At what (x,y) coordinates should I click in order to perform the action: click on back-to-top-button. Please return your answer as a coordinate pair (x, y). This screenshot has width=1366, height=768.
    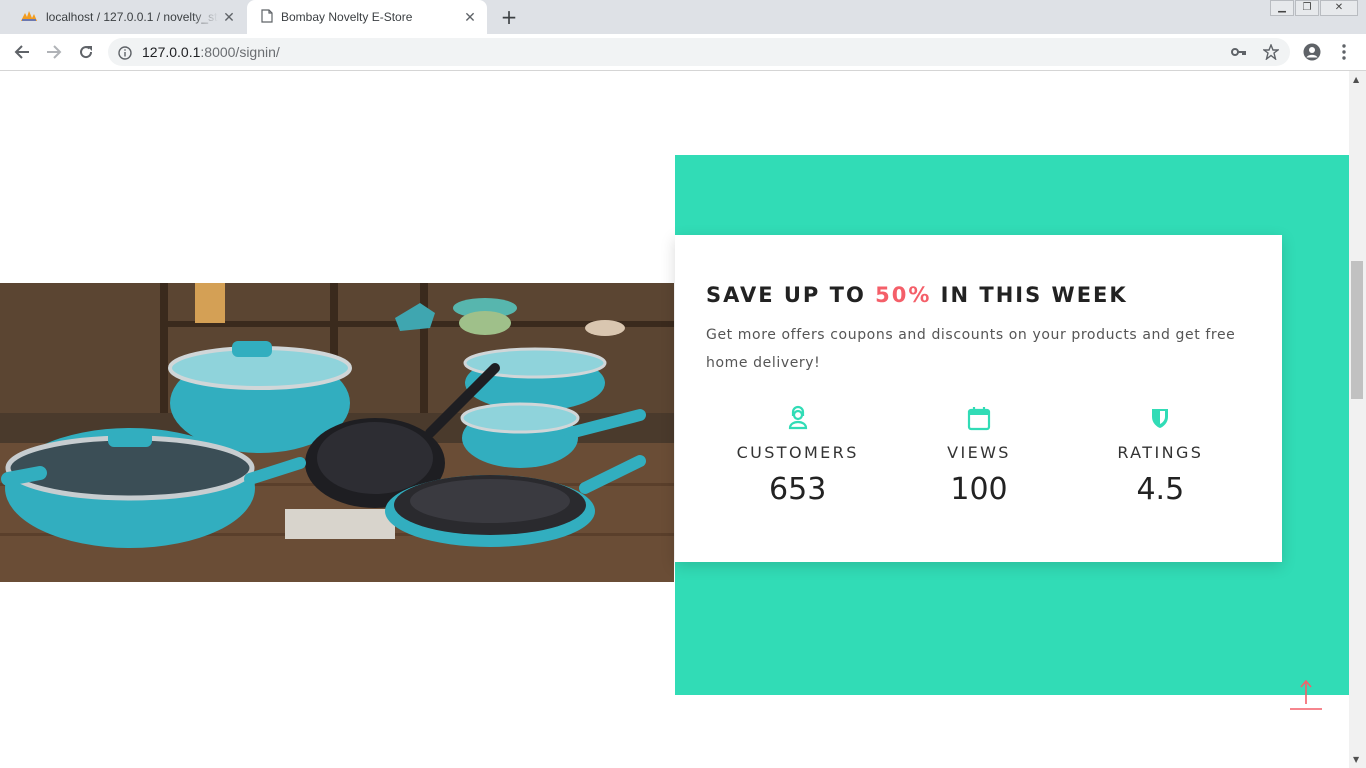
    Looking at the image, I should click on (1306, 695).